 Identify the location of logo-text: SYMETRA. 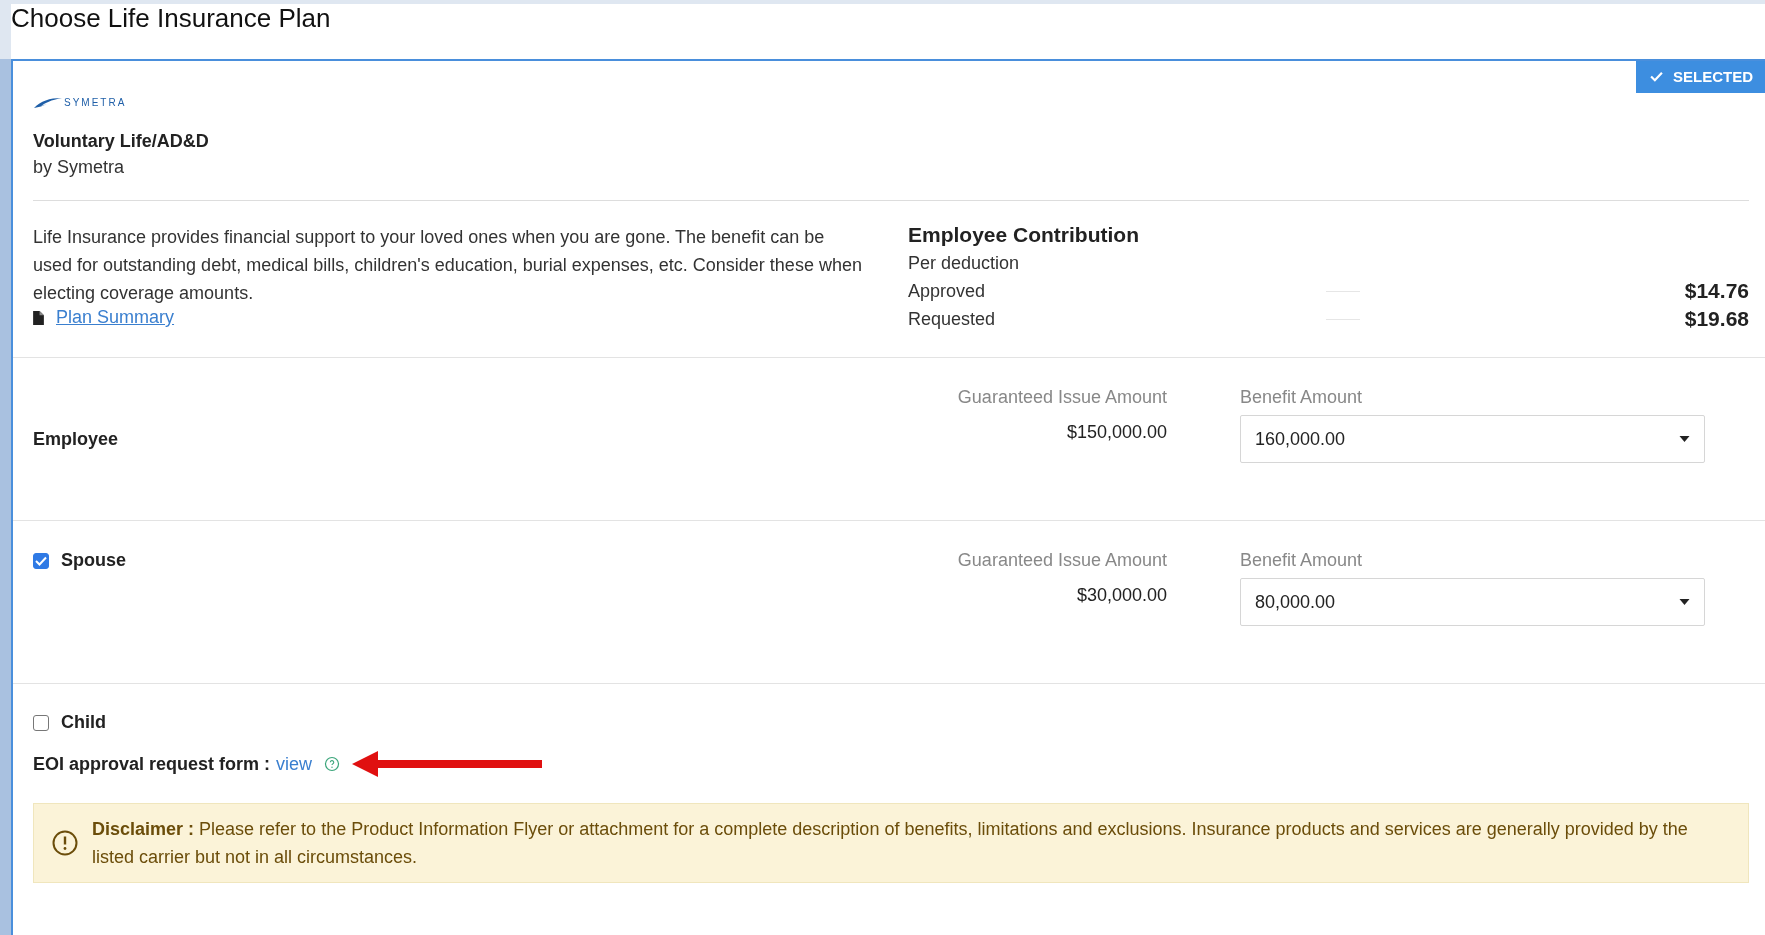
(95, 102).